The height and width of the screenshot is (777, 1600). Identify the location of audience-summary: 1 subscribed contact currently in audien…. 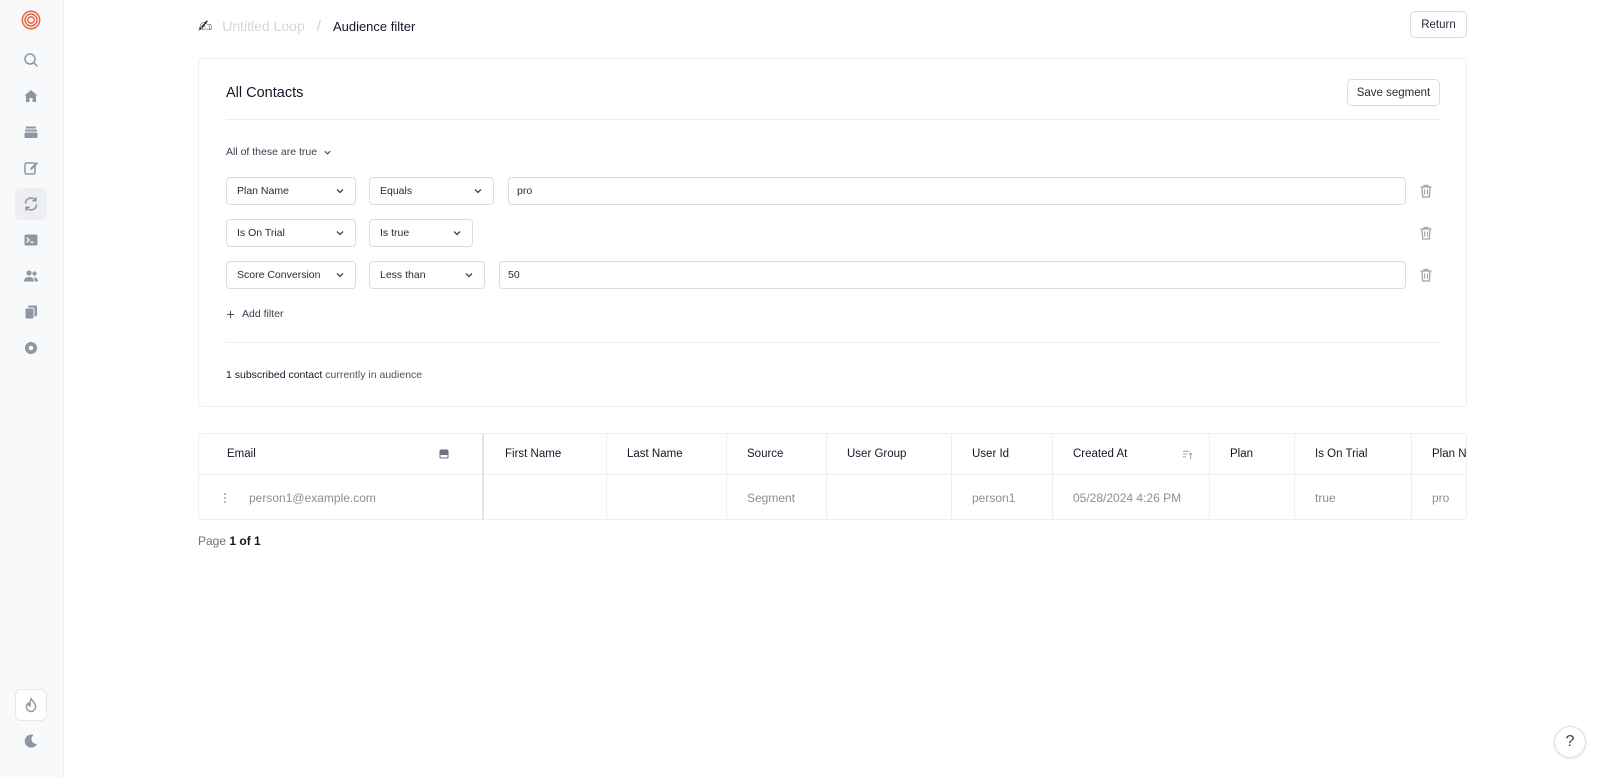
(324, 375).